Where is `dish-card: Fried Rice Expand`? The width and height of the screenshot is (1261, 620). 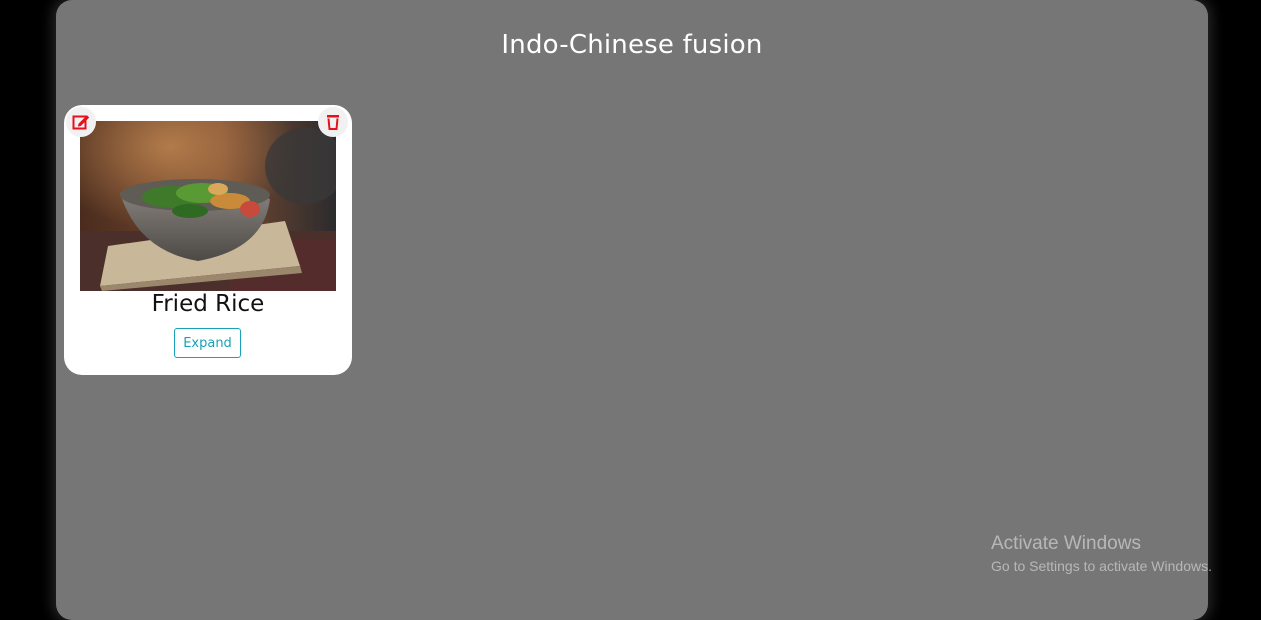
dish-card: Fried Rice Expand is located at coordinates (208, 240).